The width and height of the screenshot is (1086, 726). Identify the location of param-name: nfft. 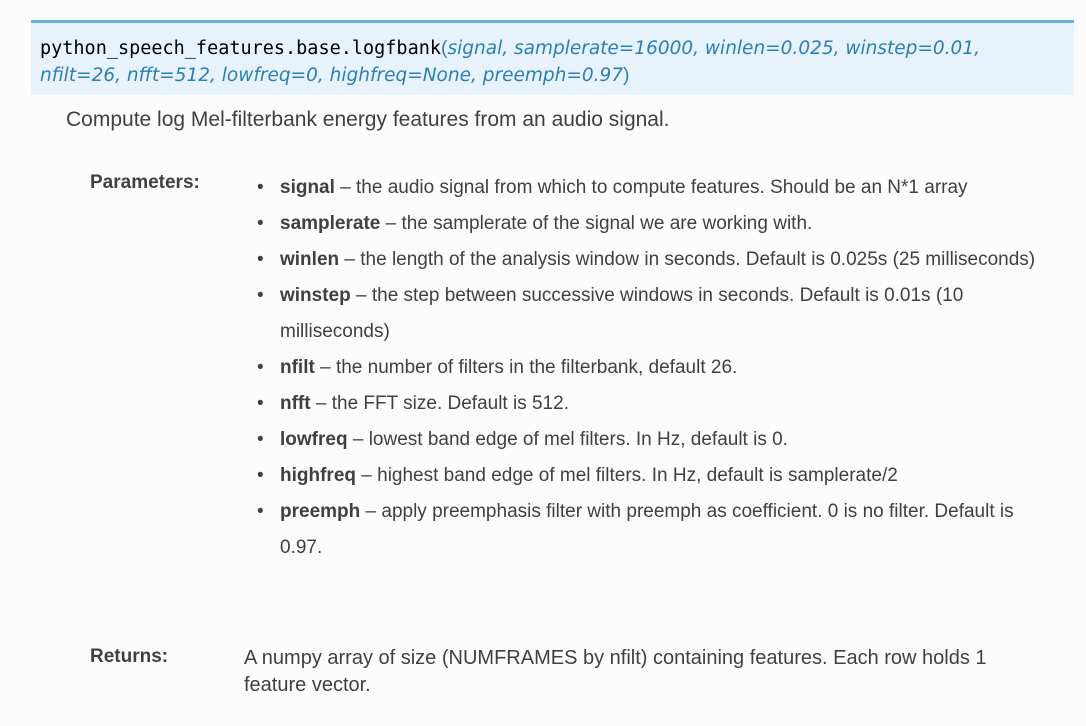
(295, 403).